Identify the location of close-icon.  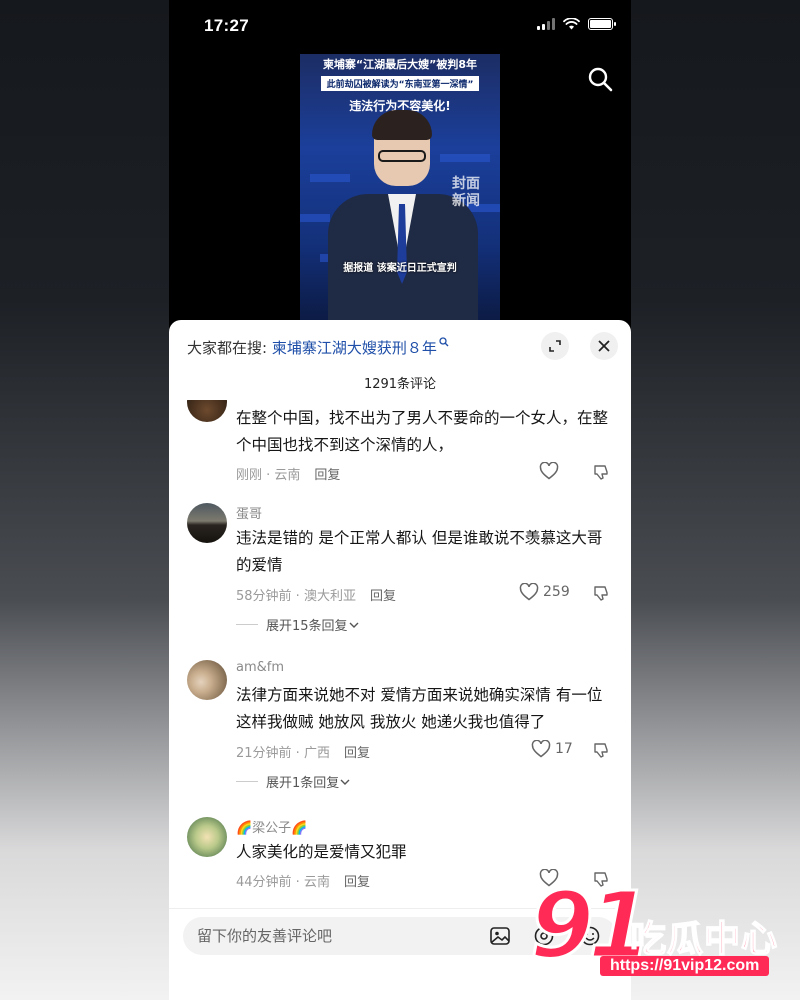
(604, 346).